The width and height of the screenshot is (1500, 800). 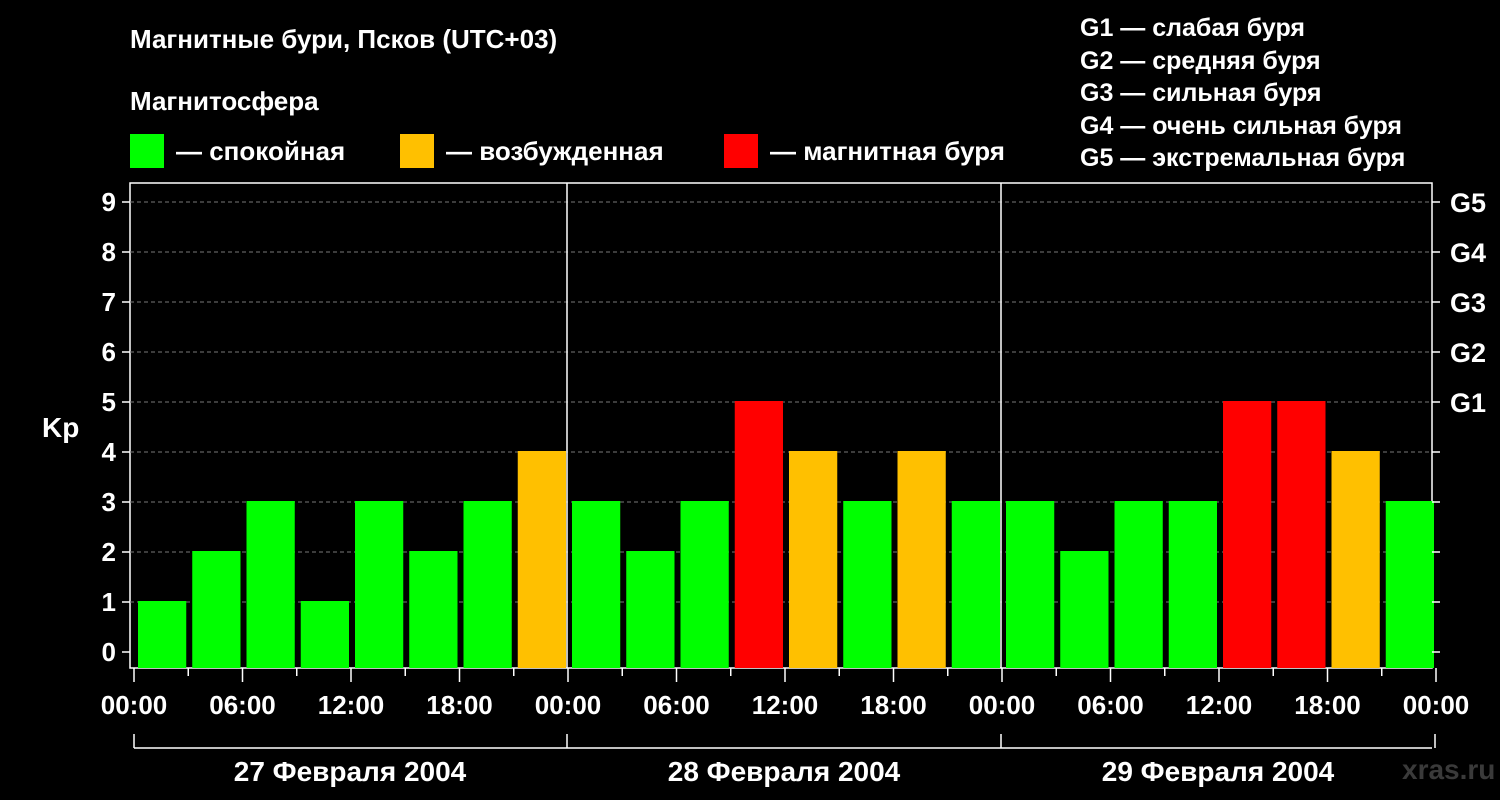 What do you see at coordinates (1002, 705) in the screenshot?
I see `x-tick-label-8: 00:00` at bounding box center [1002, 705].